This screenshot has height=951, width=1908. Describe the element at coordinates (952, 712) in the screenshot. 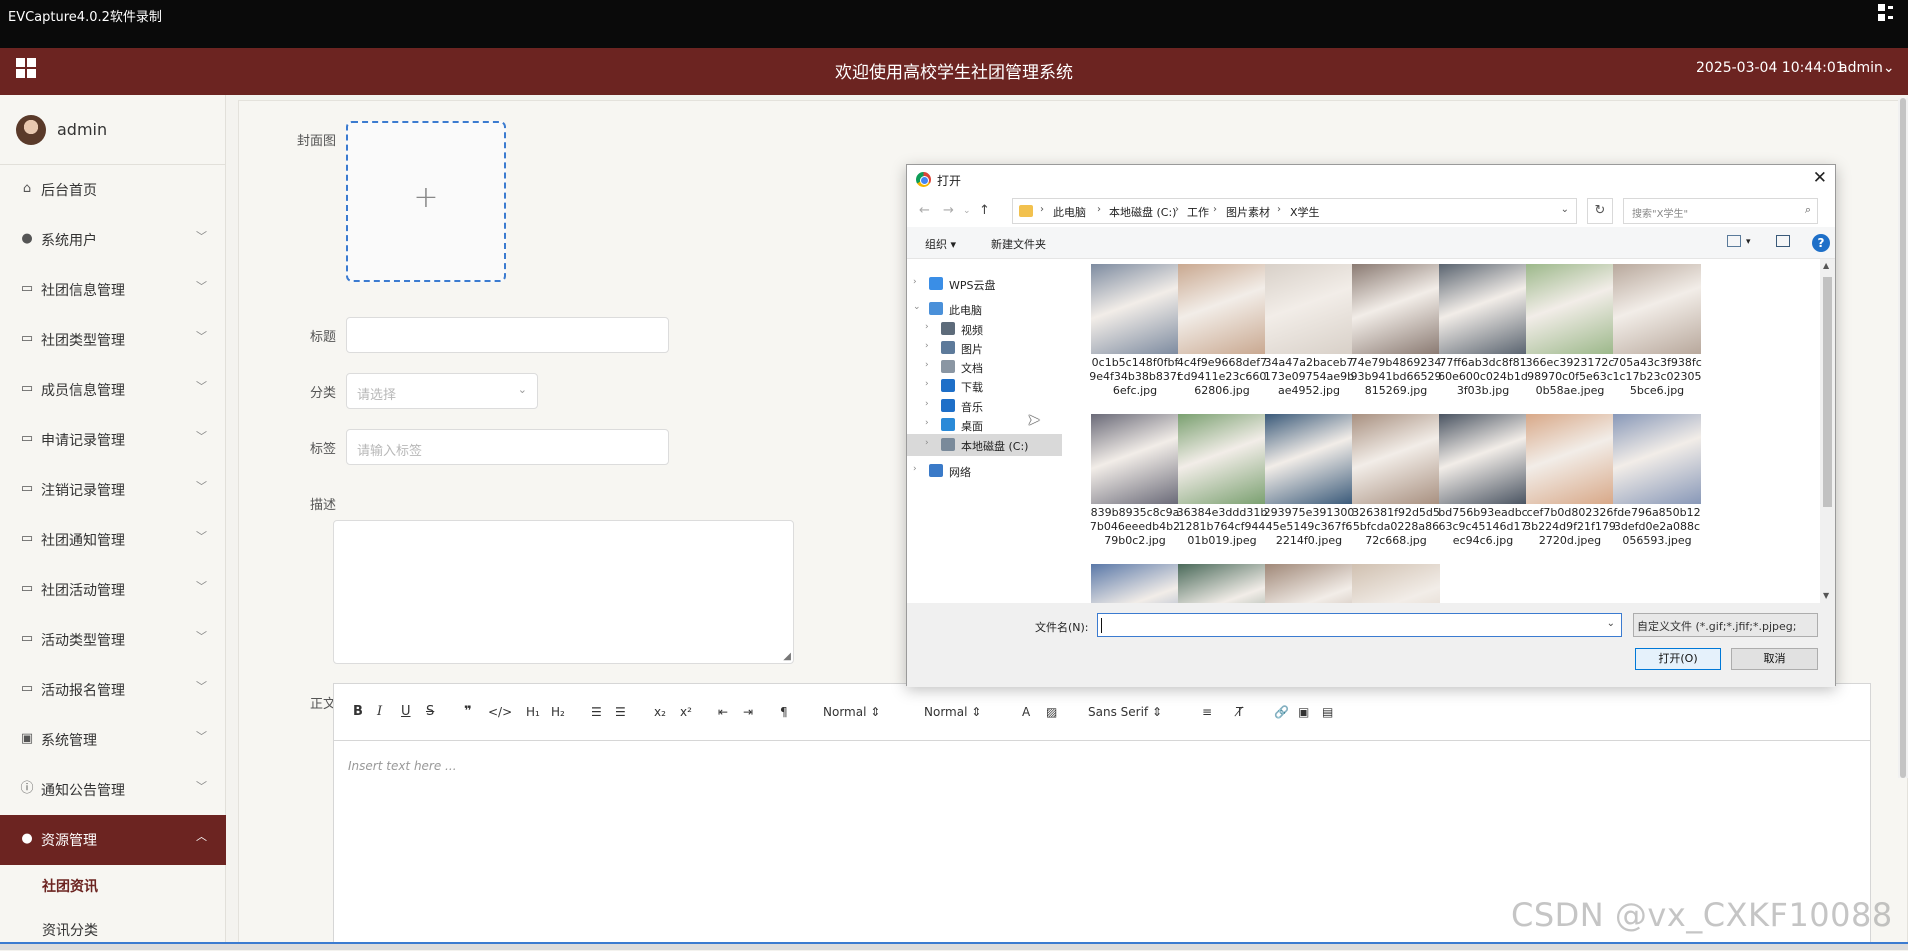

I see `size-select: Normal ⇕` at that location.